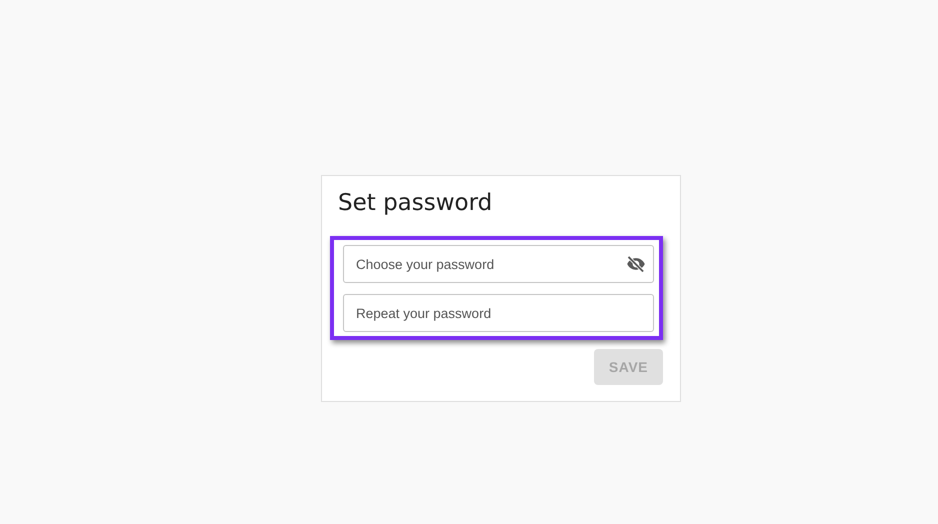 Image resolution: width=938 pixels, height=524 pixels. I want to click on dialog-title: Set password, so click(416, 203).